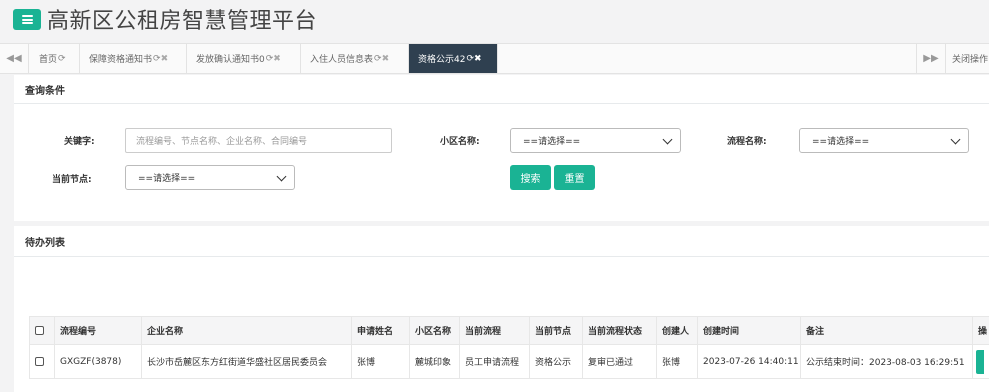 The width and height of the screenshot is (989, 392). Describe the element at coordinates (45, 243) in the screenshot. I see `todo-list-title: 待办列表` at that location.